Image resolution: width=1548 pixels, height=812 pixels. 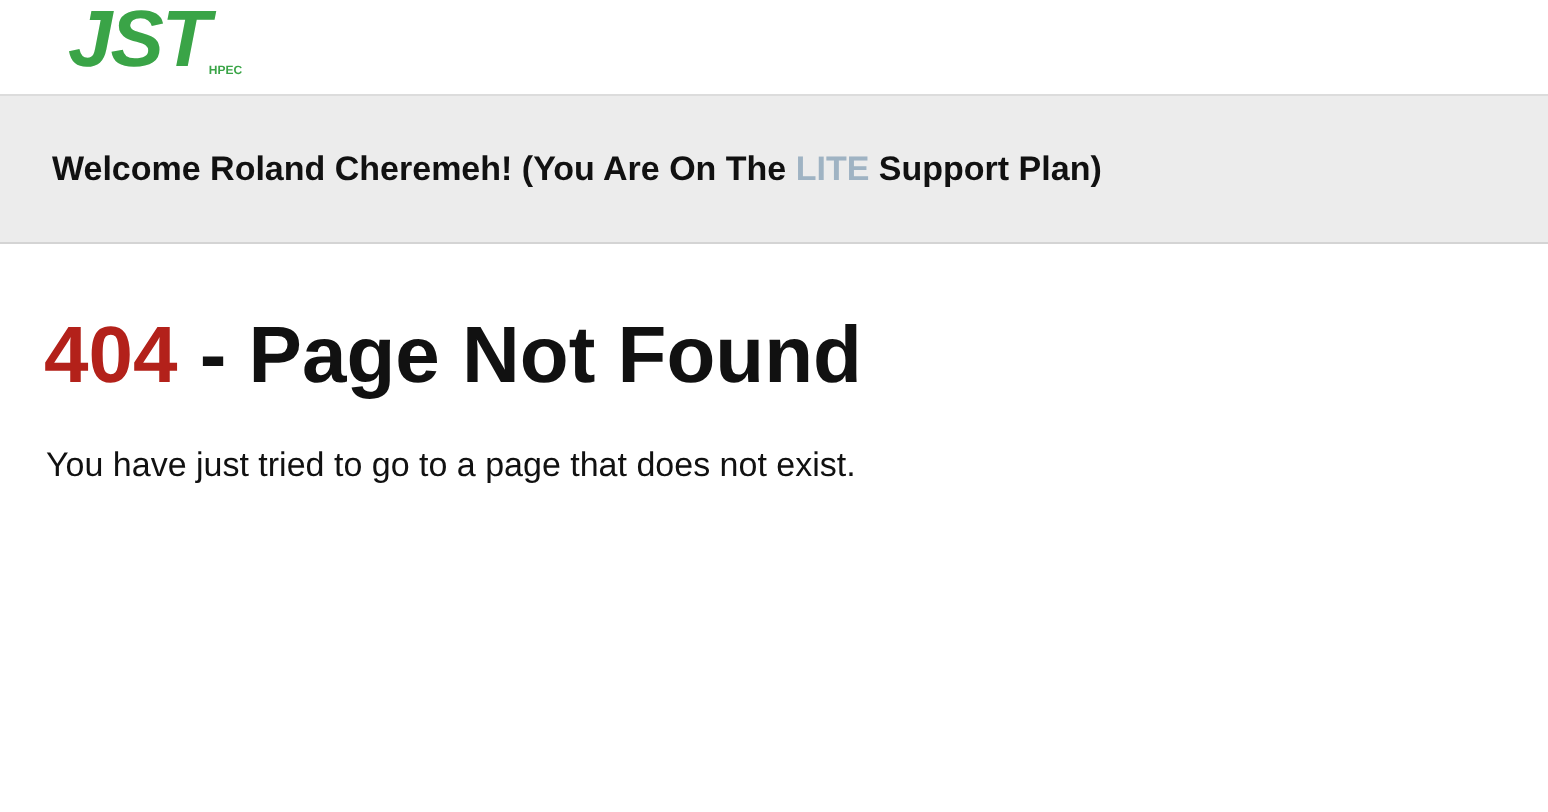 What do you see at coordinates (454, 357) in the screenshot?
I see `page-heading: 404 - Page Not Found` at bounding box center [454, 357].